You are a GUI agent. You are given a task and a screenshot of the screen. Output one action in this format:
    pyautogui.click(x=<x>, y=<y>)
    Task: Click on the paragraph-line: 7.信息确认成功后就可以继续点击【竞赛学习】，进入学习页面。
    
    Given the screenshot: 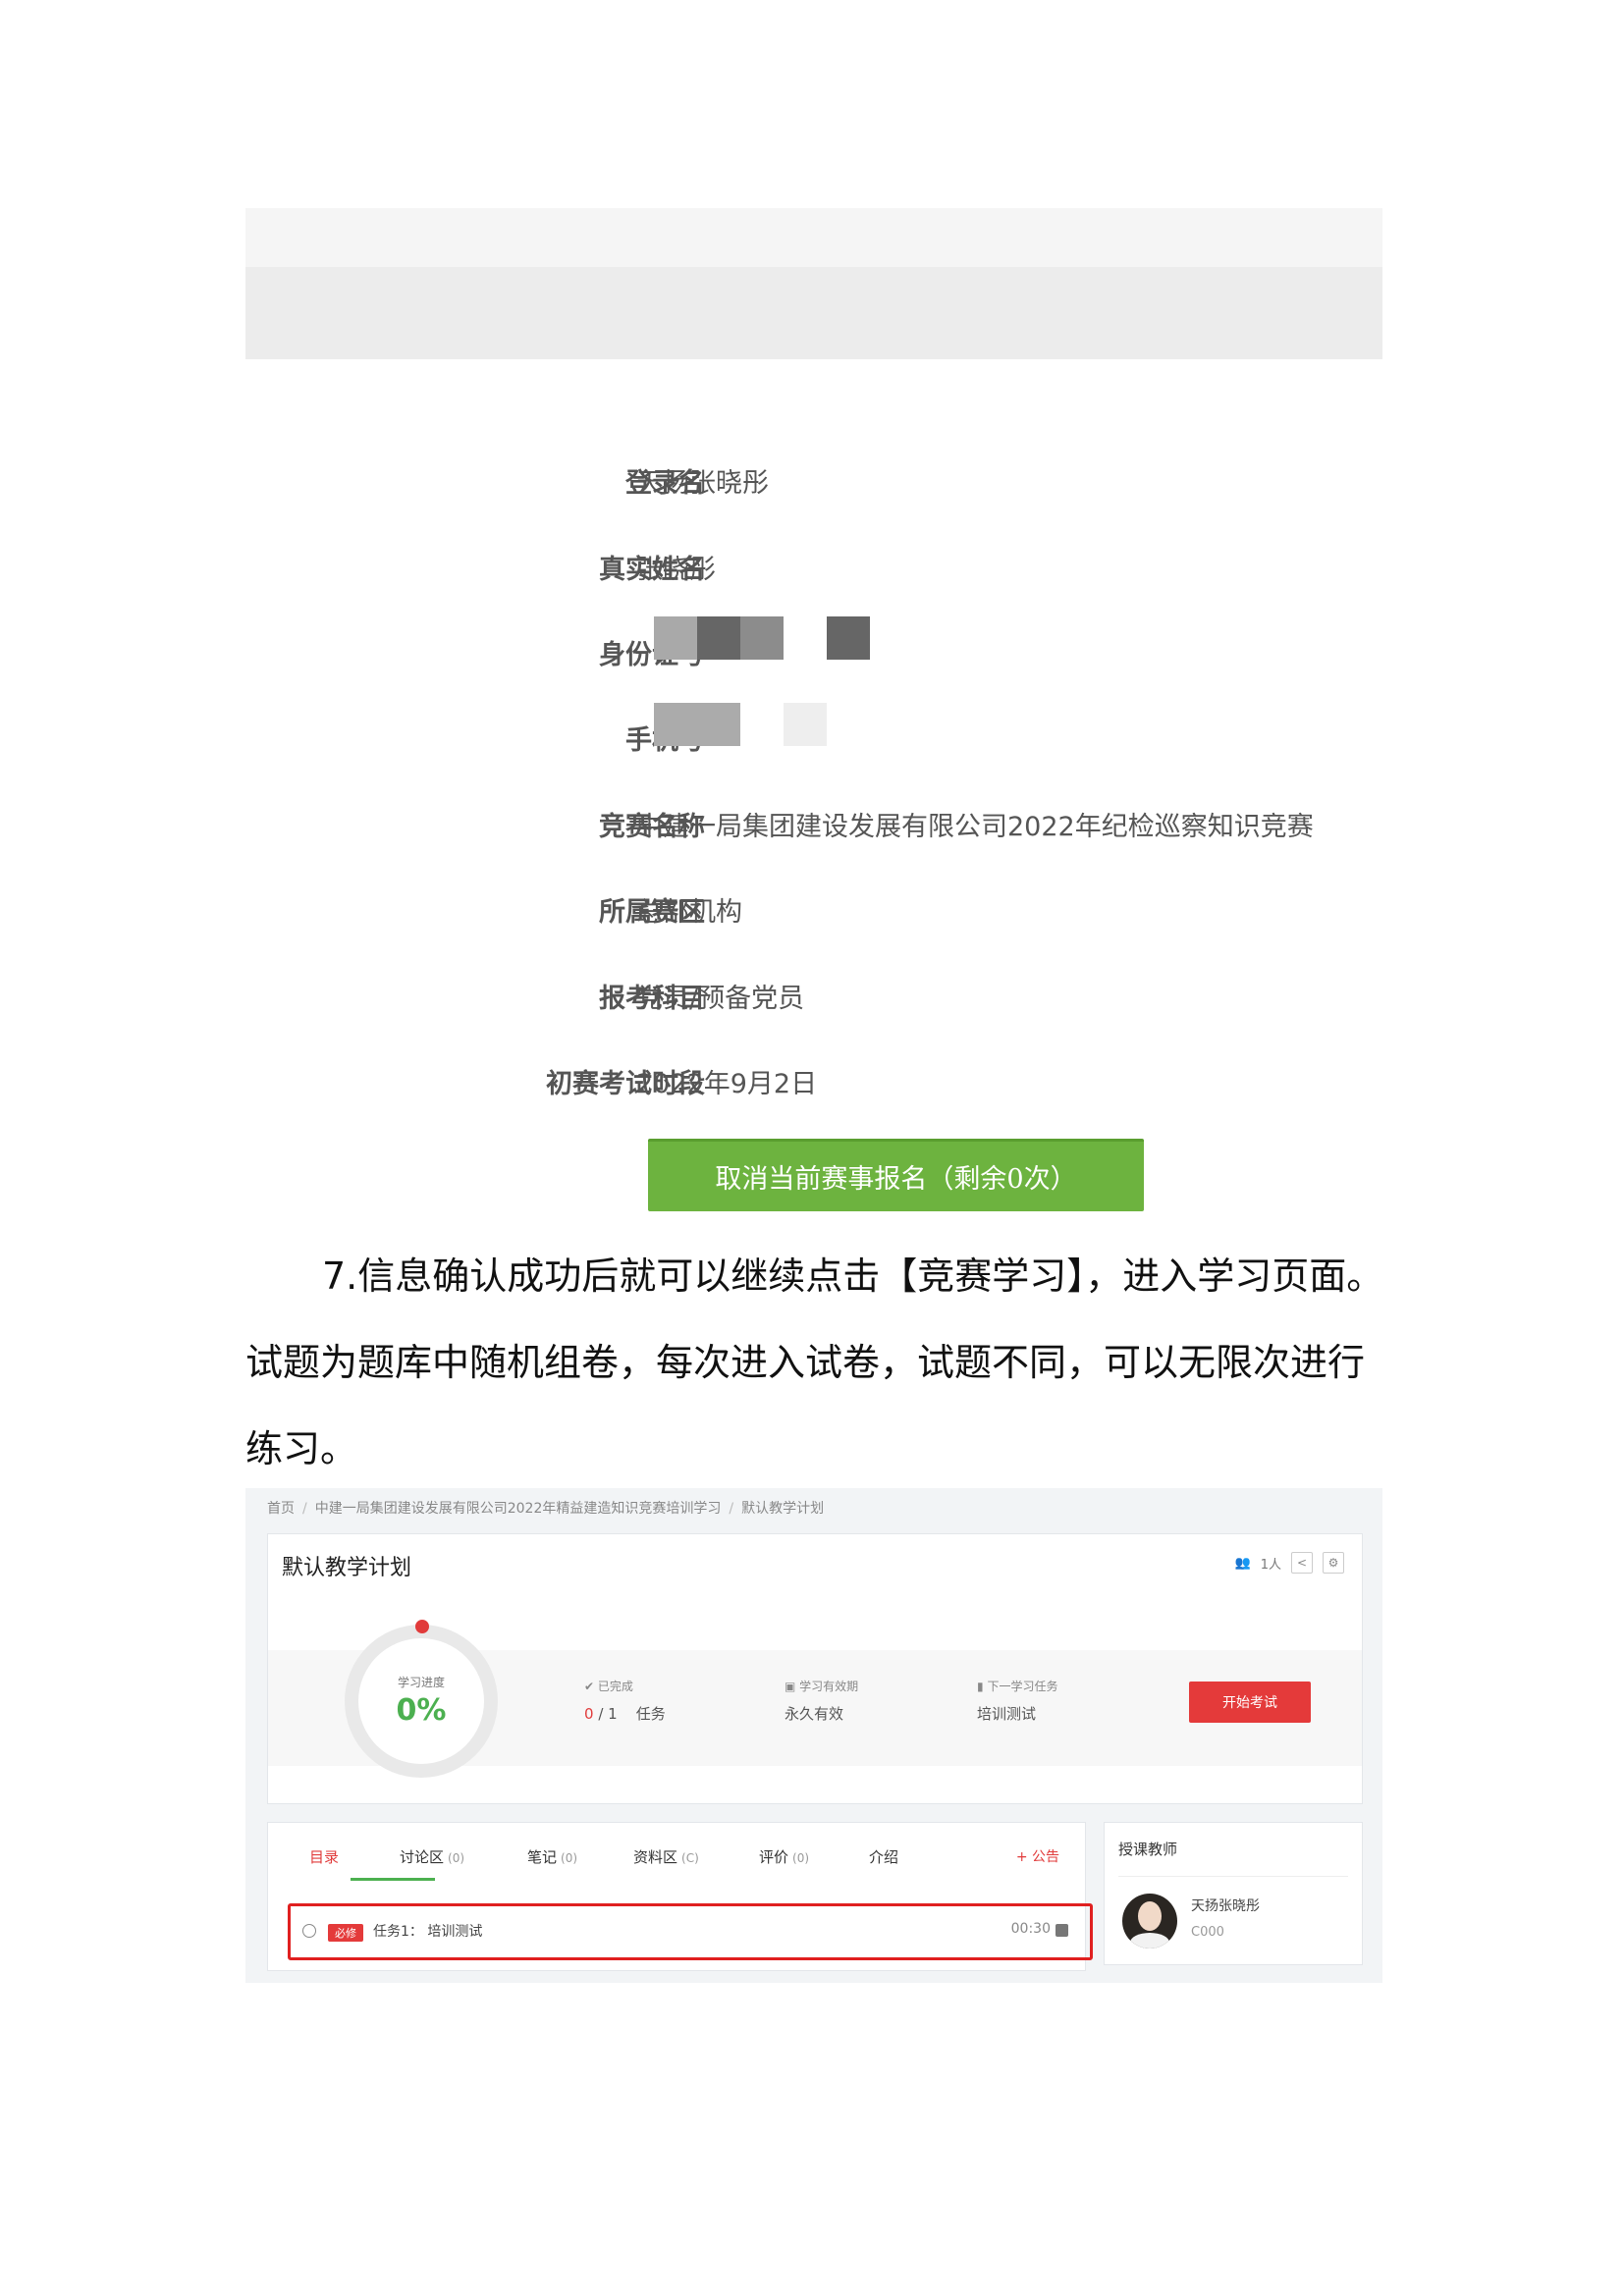 What is the action you would take?
    pyautogui.click(x=814, y=1276)
    